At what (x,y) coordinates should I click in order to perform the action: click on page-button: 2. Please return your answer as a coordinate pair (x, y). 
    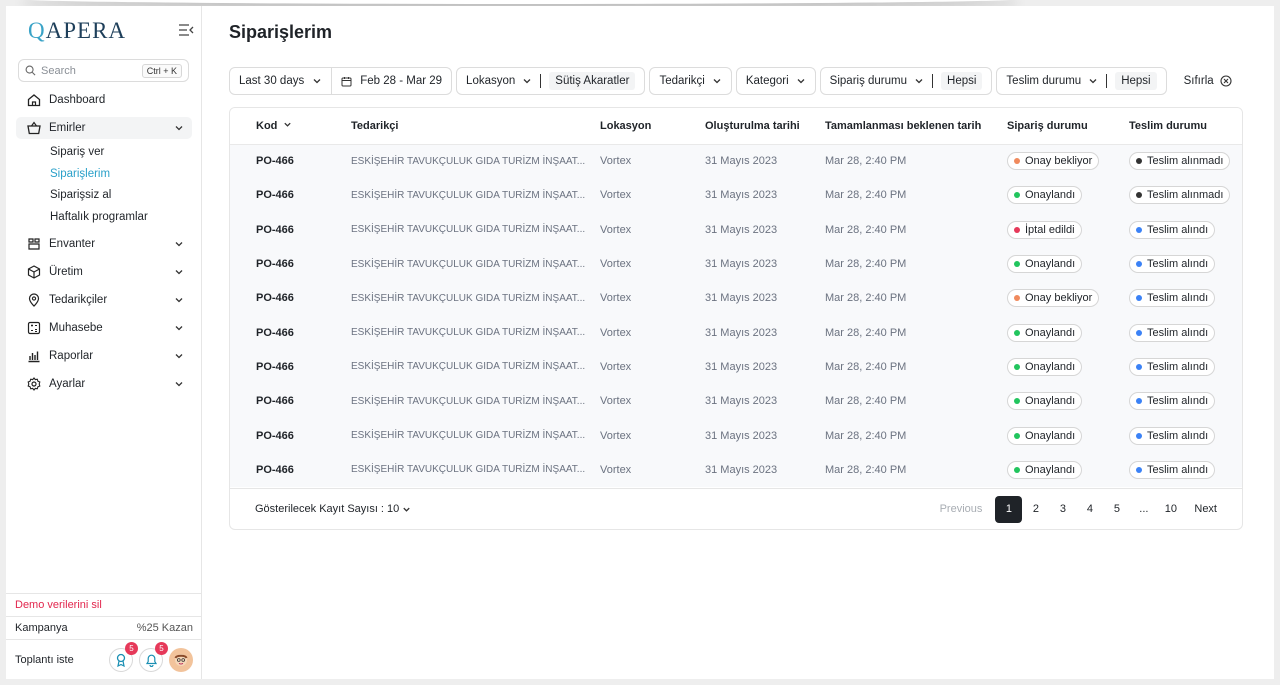
    Looking at the image, I should click on (1035, 509).